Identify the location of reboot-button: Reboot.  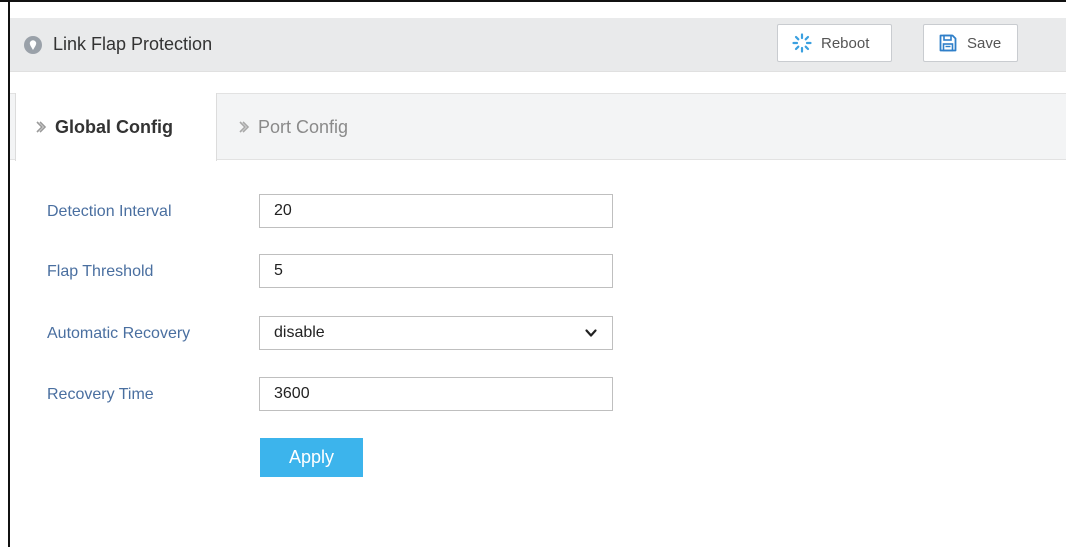
(834, 43).